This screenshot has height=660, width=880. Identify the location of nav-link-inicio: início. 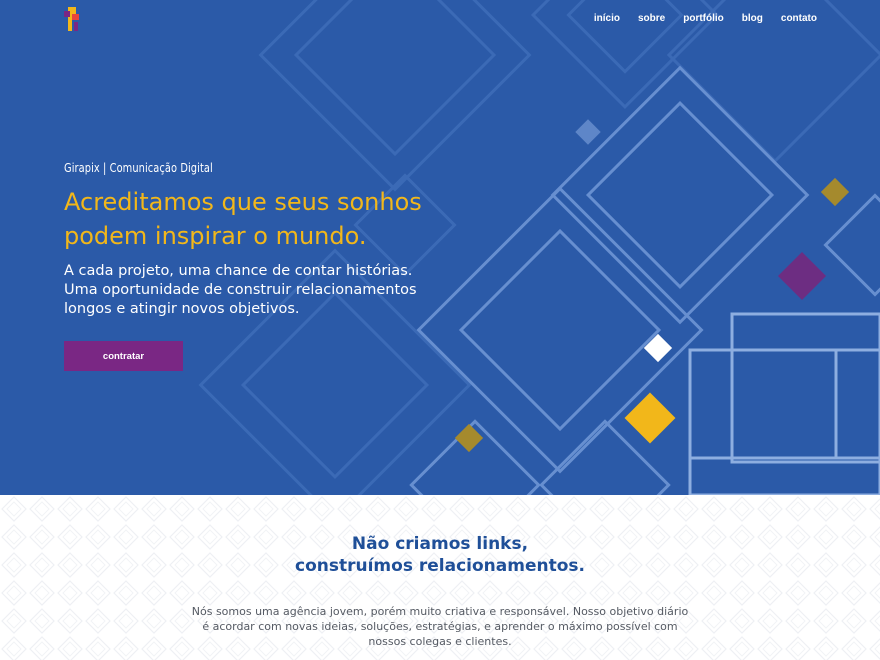
(607, 19).